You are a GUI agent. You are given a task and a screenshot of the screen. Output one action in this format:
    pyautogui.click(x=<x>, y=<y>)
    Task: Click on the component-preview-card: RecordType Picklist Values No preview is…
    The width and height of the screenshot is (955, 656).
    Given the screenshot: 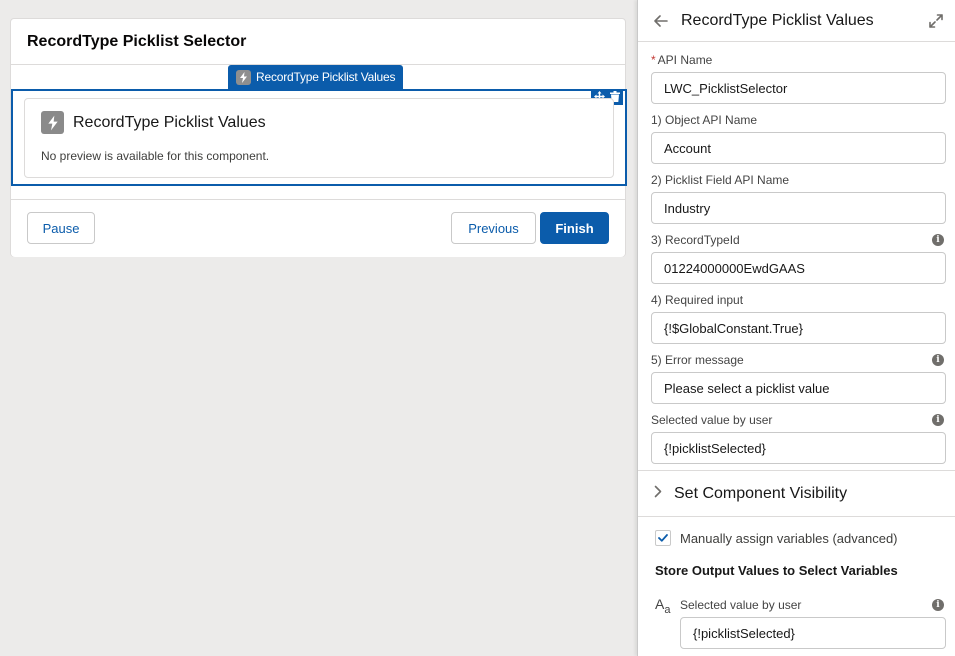 What is the action you would take?
    pyautogui.click(x=319, y=138)
    